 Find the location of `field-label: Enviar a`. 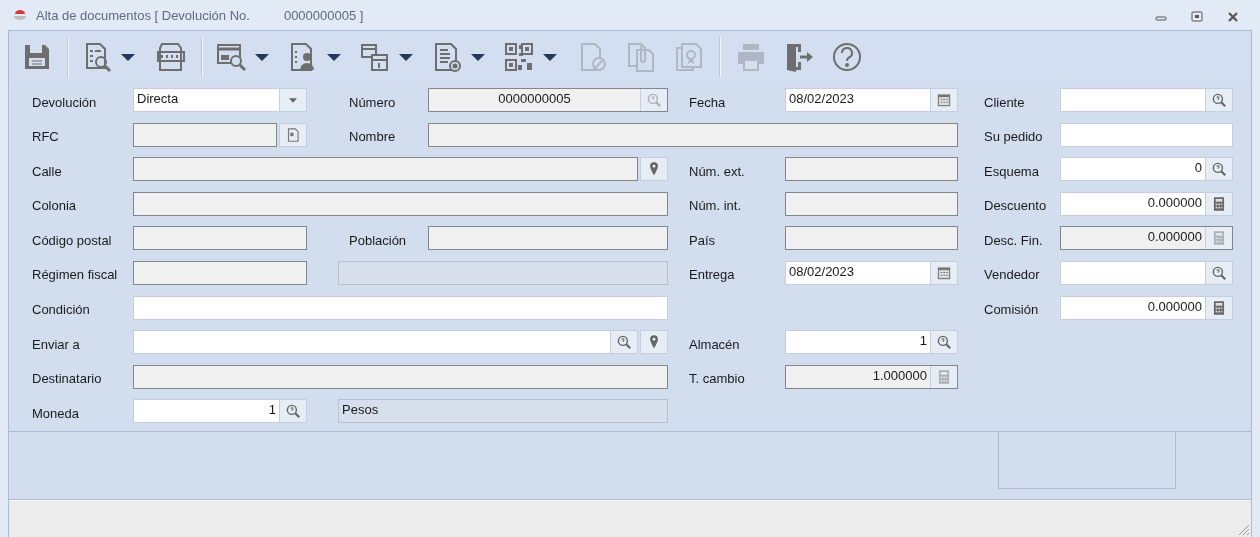

field-label: Enviar a is located at coordinates (56, 343).